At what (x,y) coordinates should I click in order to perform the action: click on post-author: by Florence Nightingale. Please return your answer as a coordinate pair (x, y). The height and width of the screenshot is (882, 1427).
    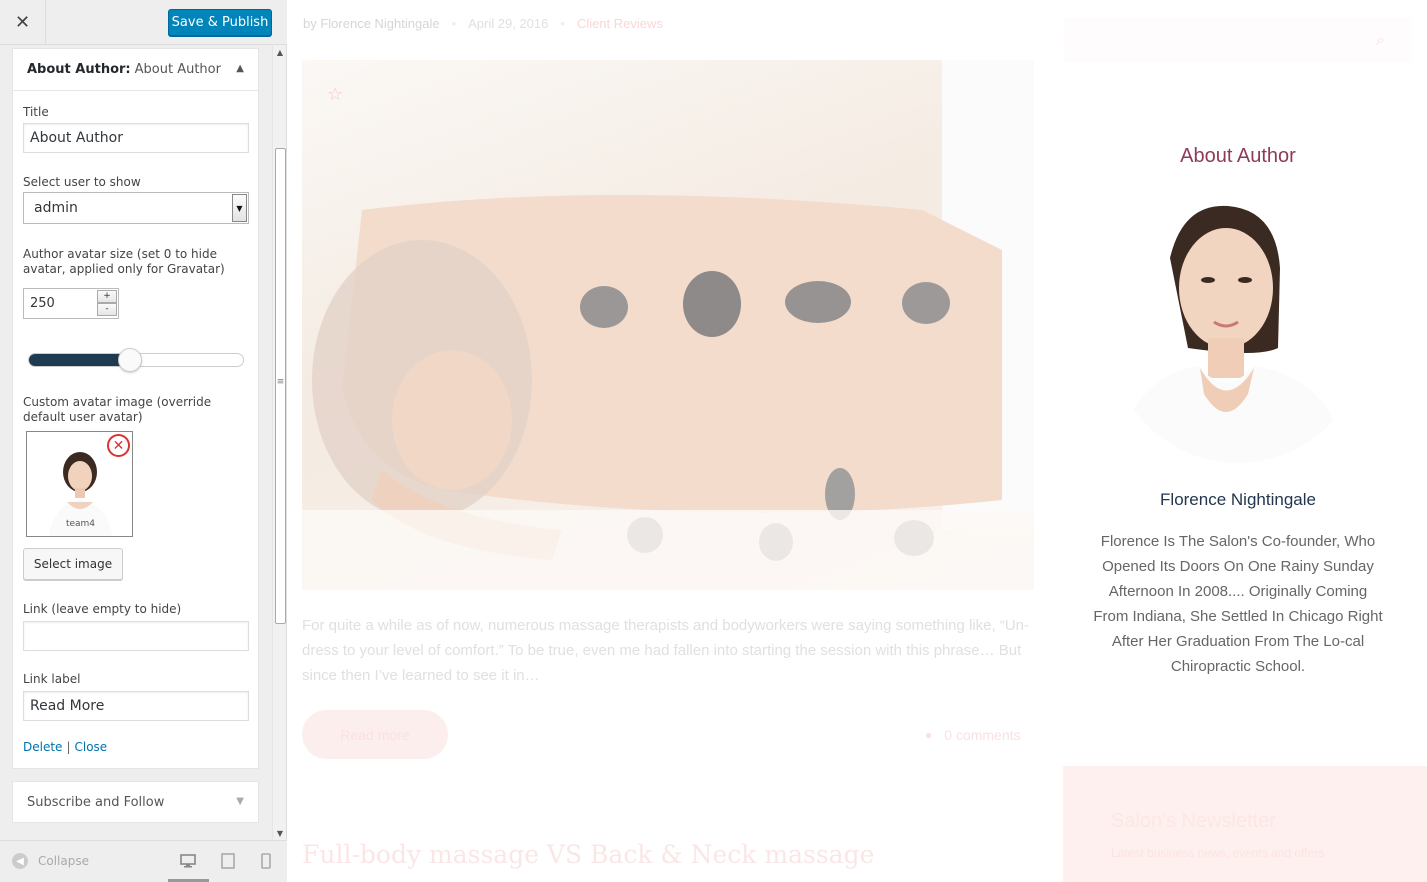
    Looking at the image, I should click on (371, 23).